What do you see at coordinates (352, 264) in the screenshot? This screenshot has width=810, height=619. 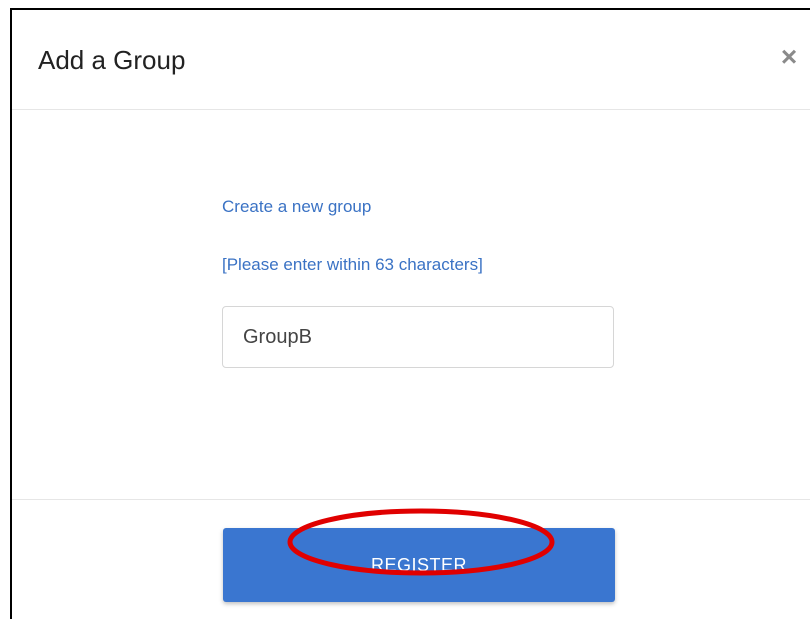 I see `character-limit-hint: [Please enter within 63 characters]` at bounding box center [352, 264].